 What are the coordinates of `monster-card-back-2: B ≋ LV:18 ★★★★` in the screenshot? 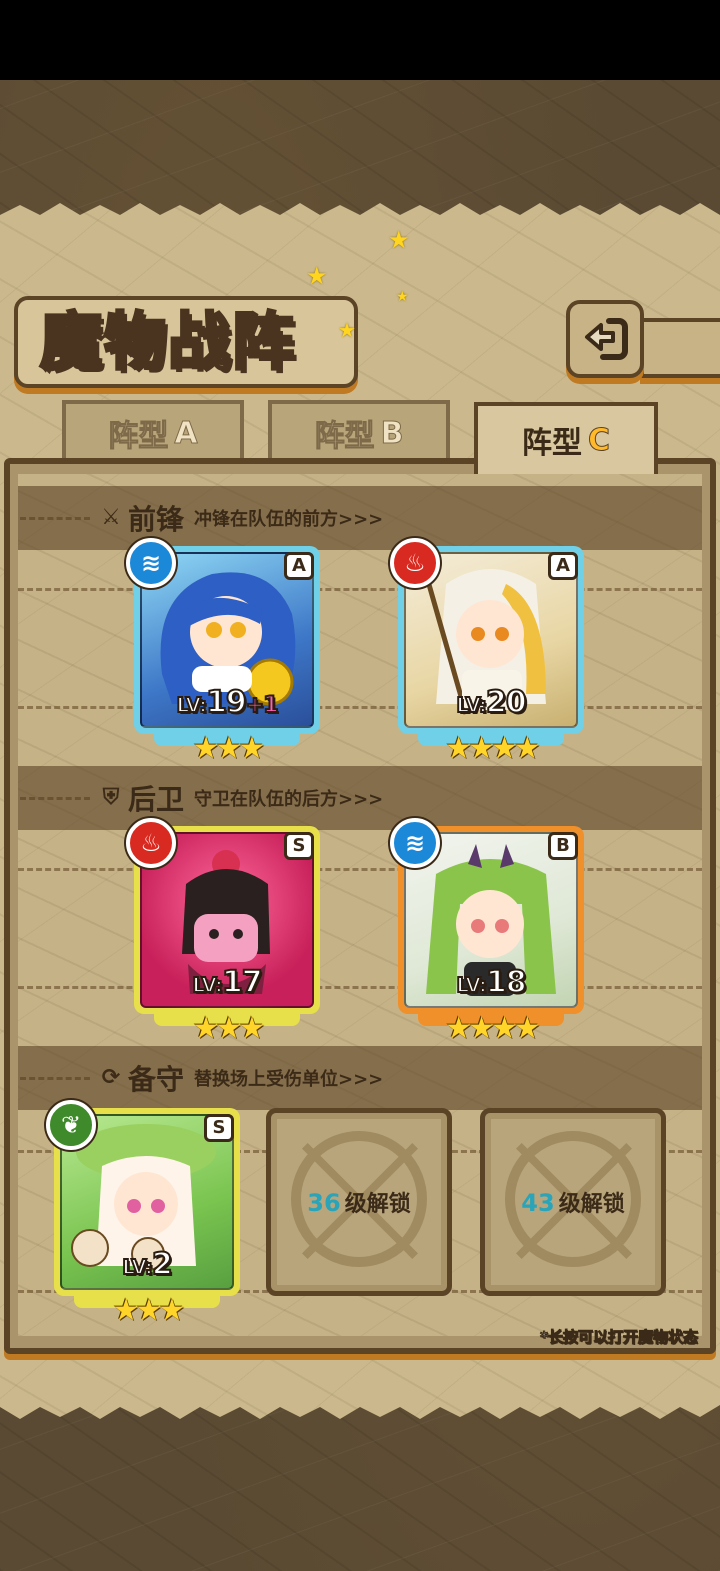 It's located at (487, 932).